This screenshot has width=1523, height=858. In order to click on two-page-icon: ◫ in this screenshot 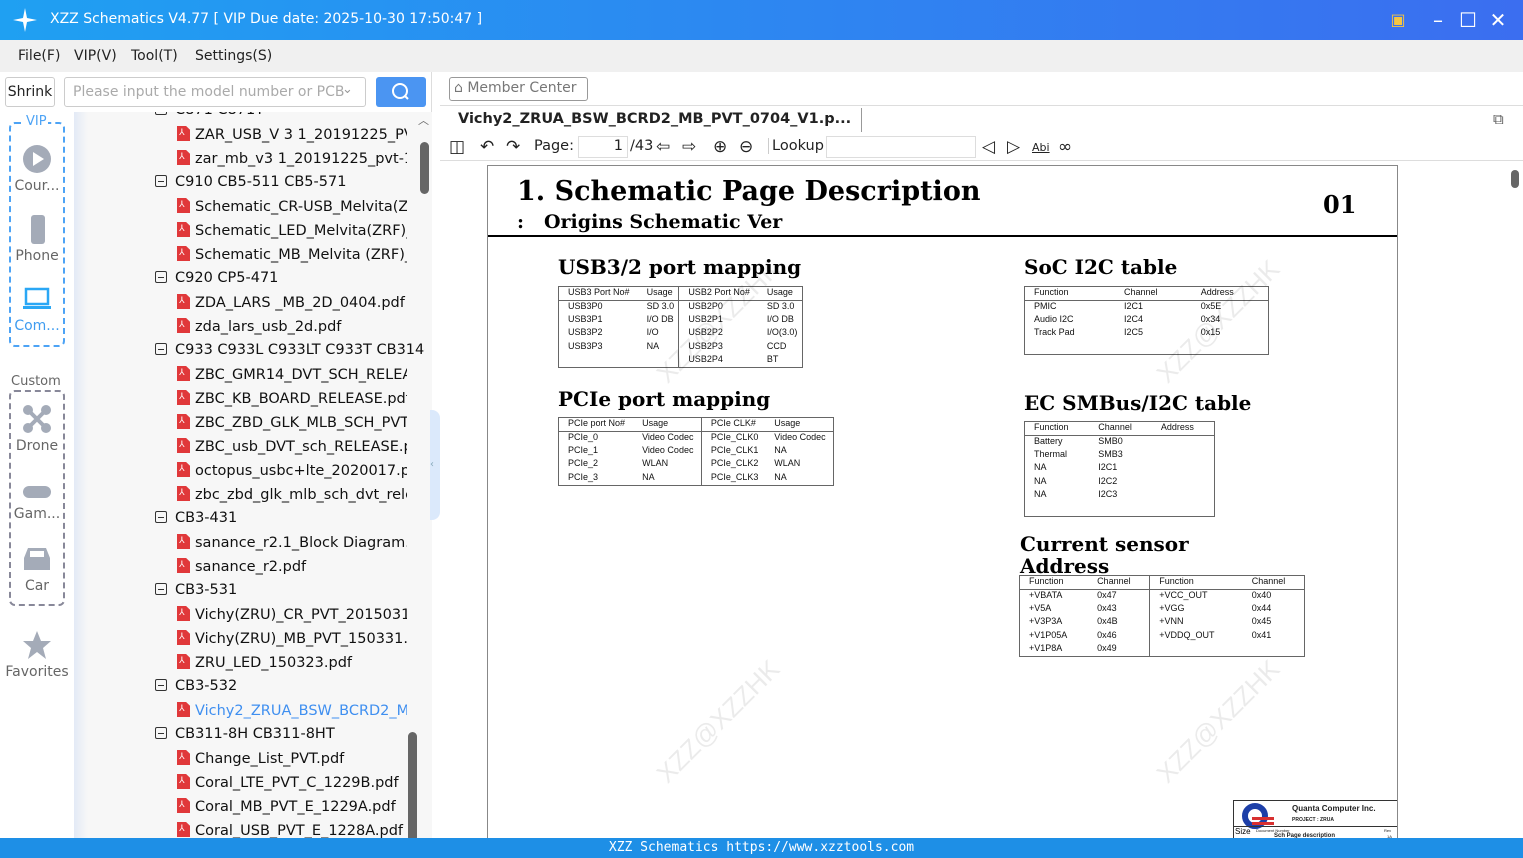, I will do `click(457, 147)`.